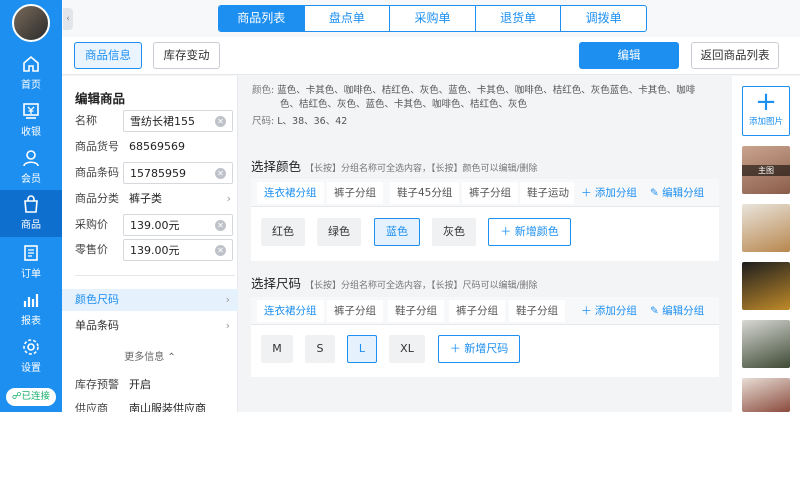 The image size is (800, 480). I want to click on product-image-main: 主图, so click(766, 170).